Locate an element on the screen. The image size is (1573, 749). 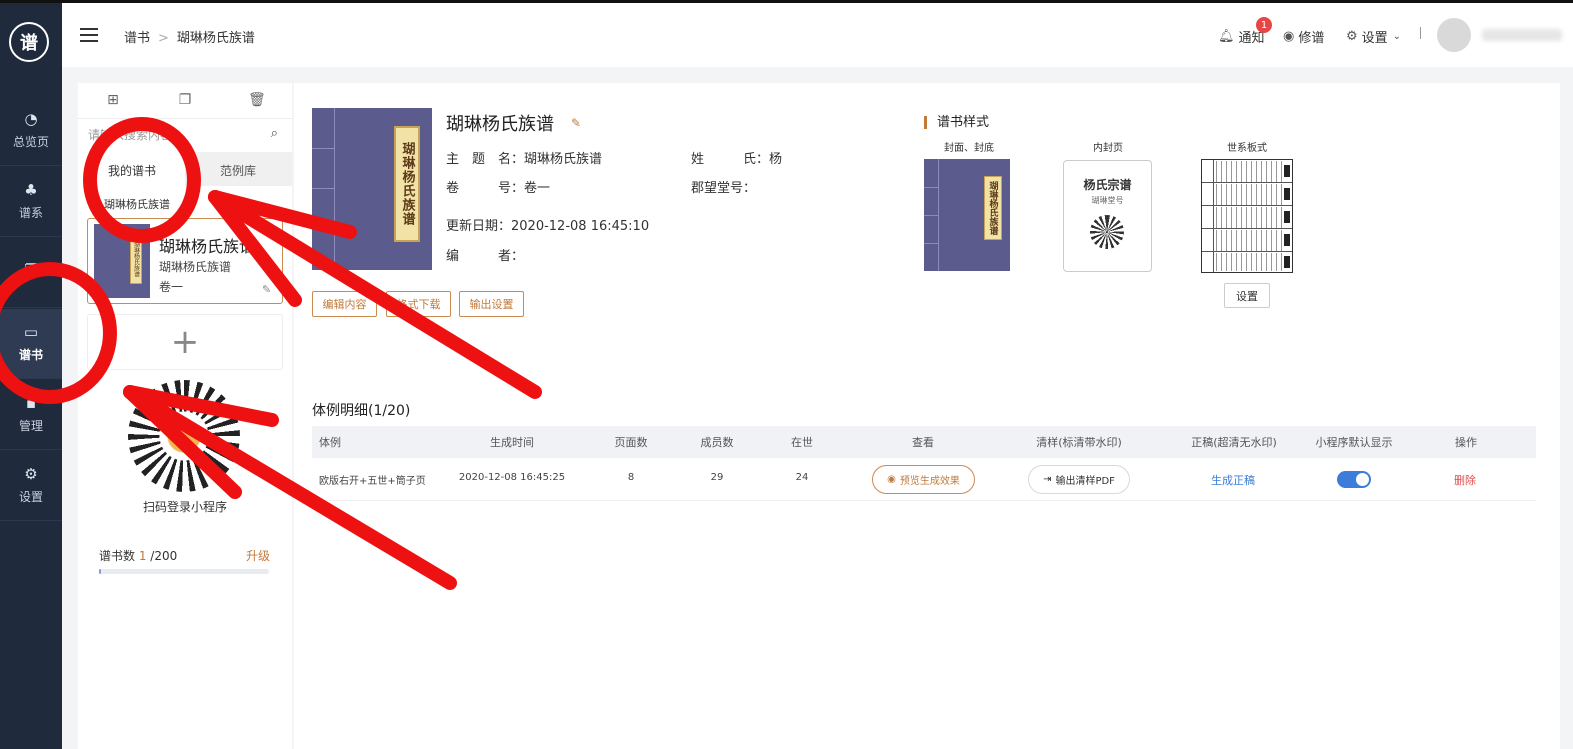
pie-chart-icon: ◔ is located at coordinates (31, 119).